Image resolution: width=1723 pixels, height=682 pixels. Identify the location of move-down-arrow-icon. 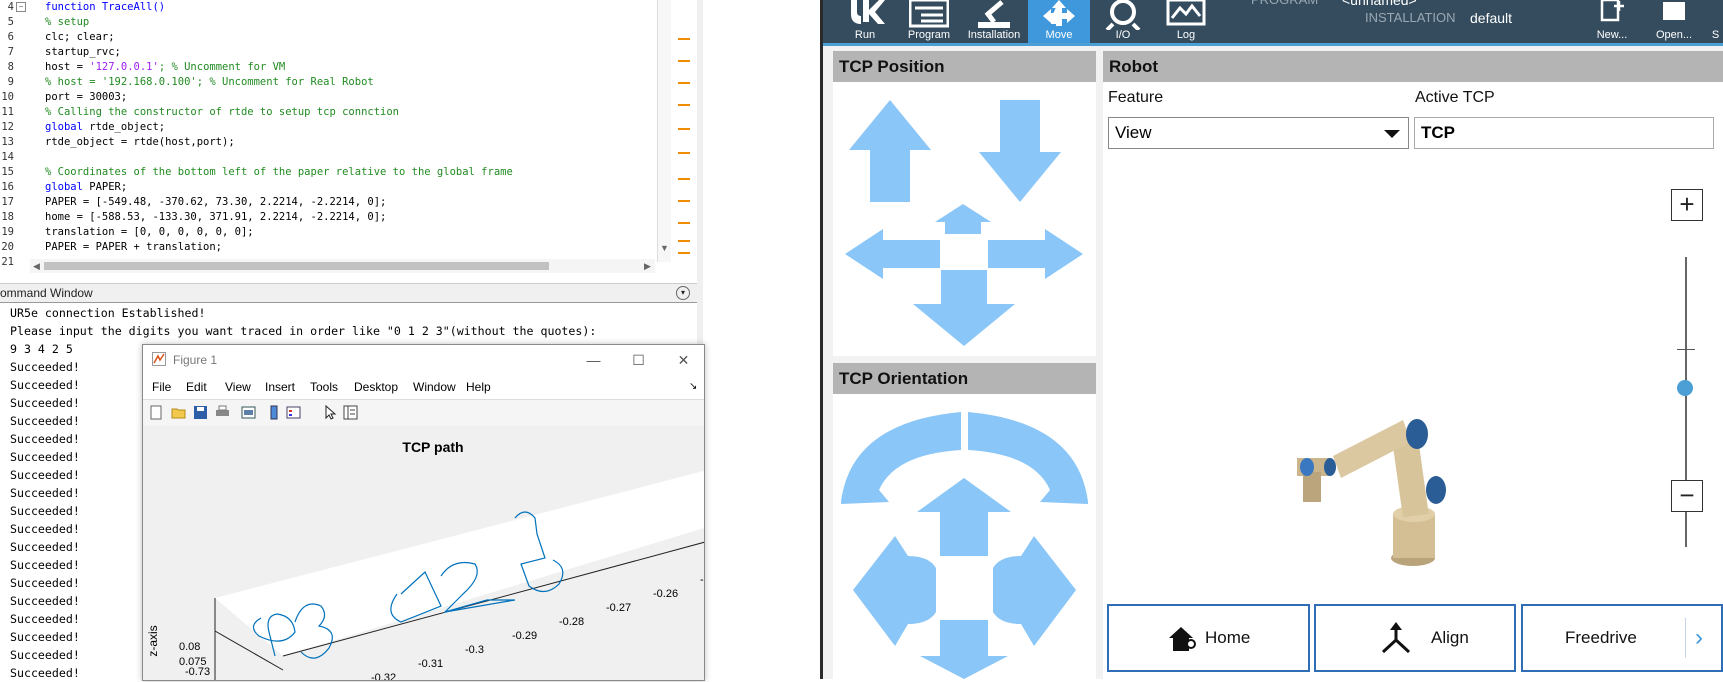
(1020, 151).